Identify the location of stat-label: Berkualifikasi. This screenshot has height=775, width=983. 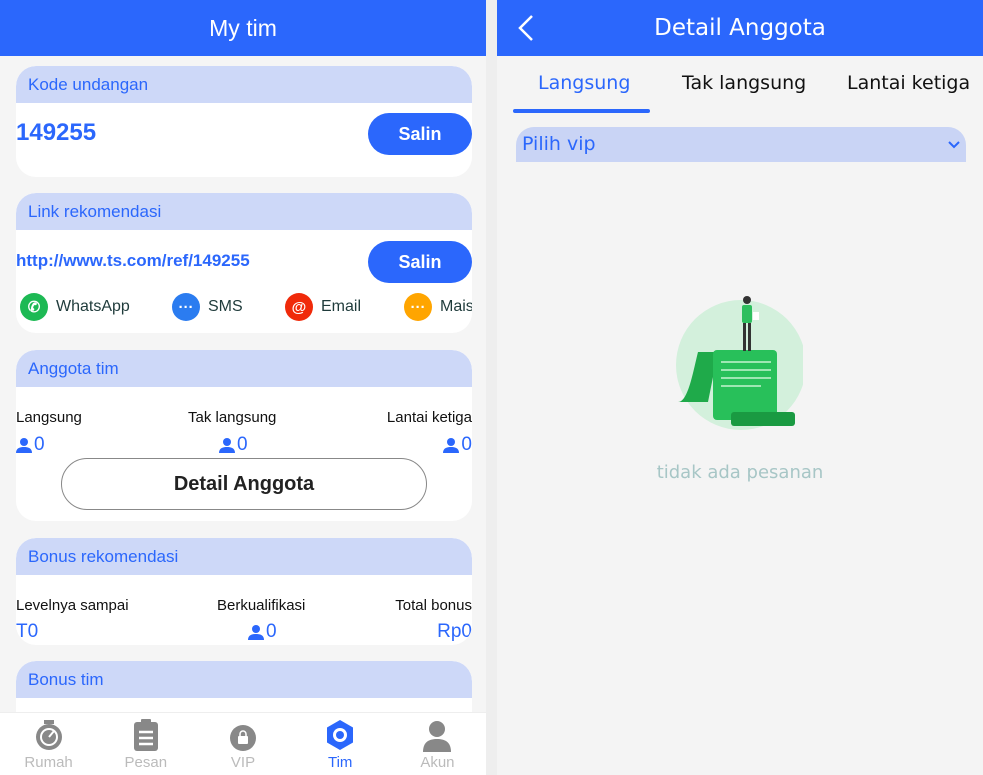
(261, 605).